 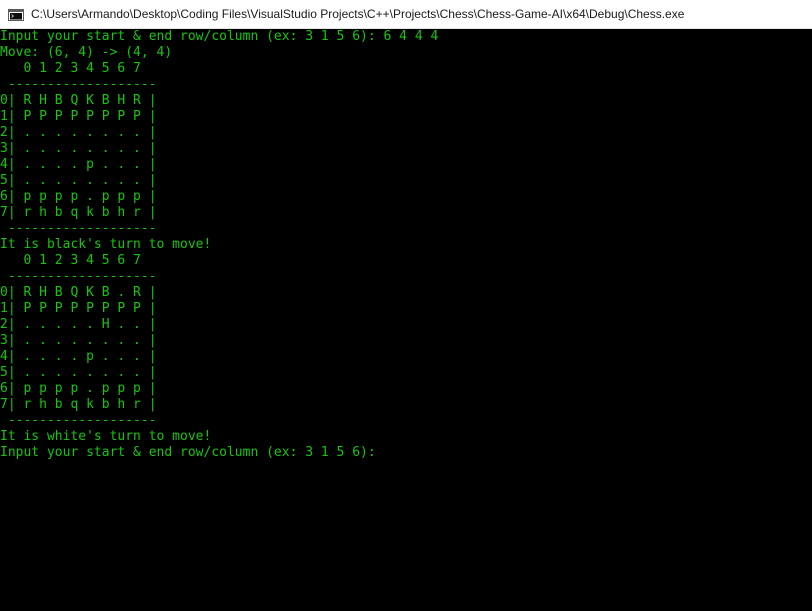 I want to click on console-line: 2| . . . . . . . . |, so click(x=78, y=132).